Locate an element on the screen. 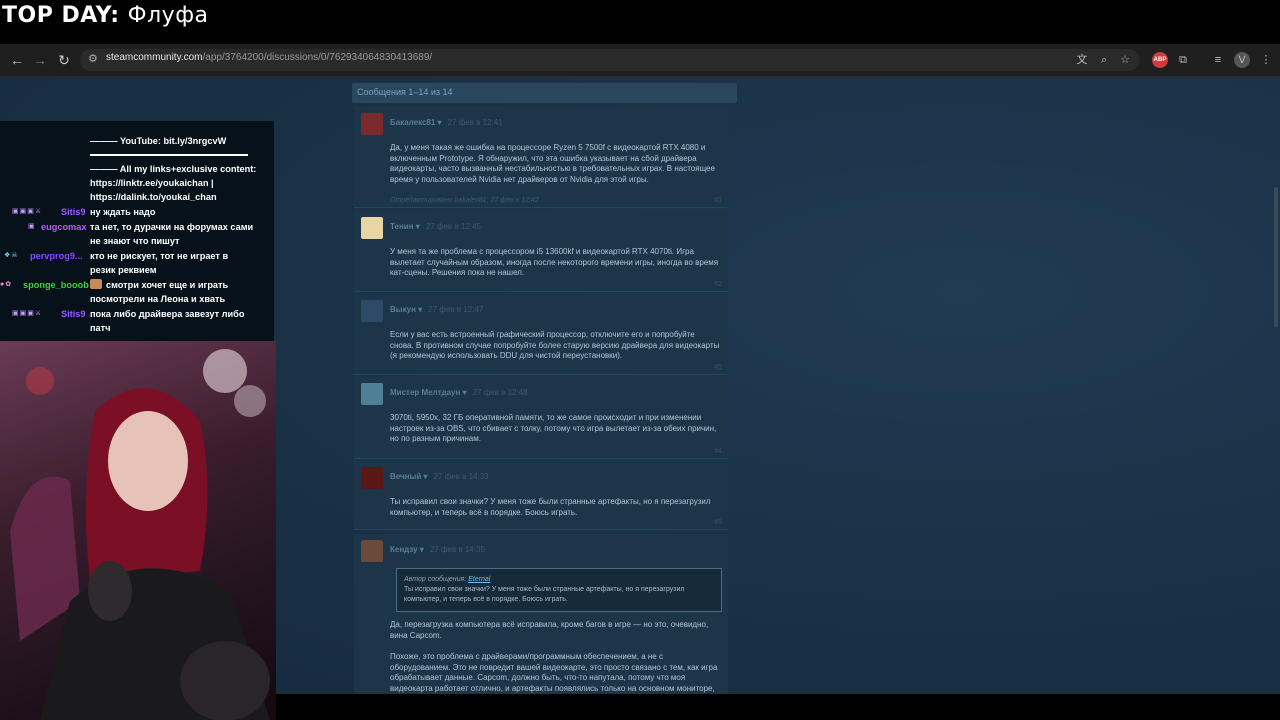 This screenshot has width=1280, height=720. url-domain: steamcommunity.com is located at coordinates (154, 57).